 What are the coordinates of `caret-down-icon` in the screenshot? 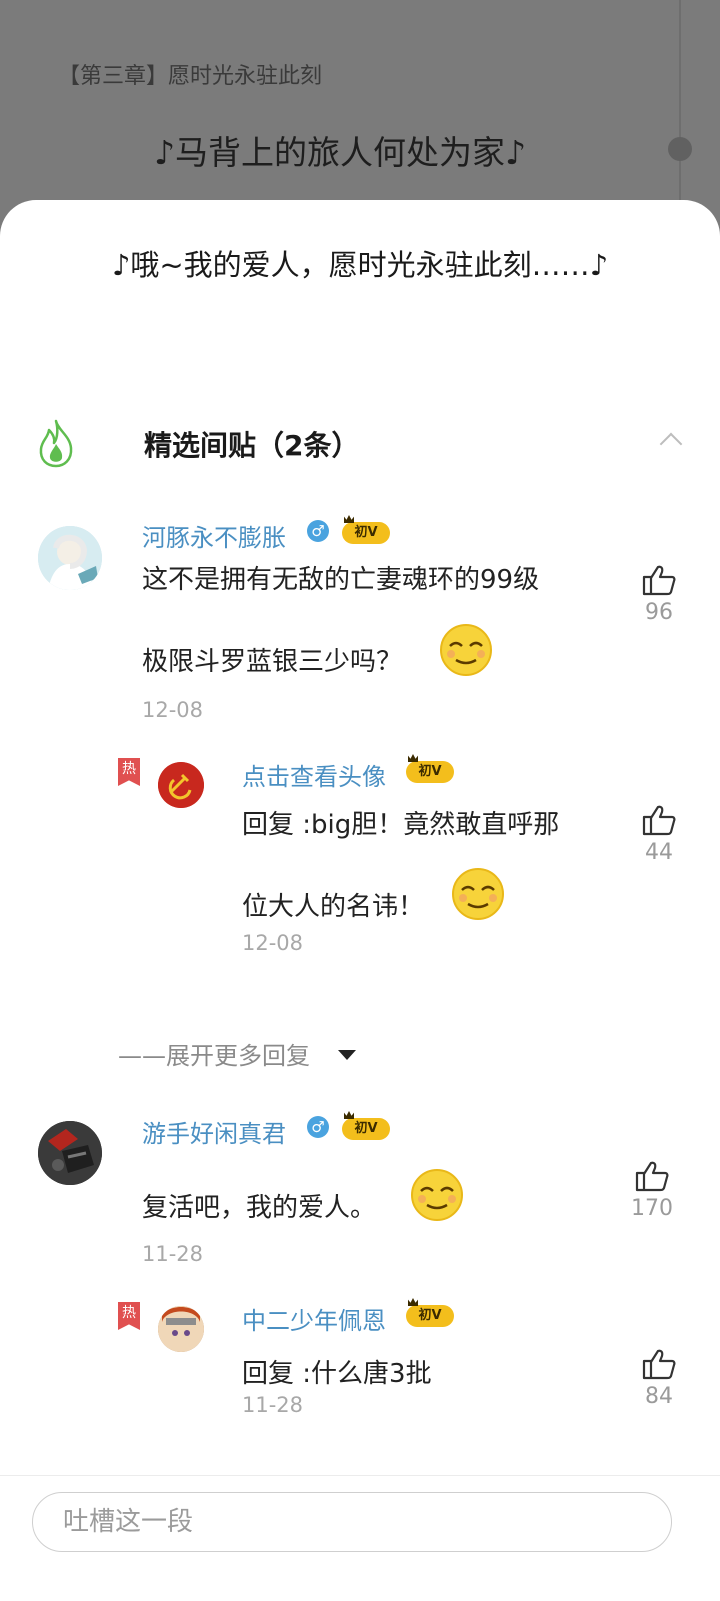 It's located at (347, 1055).